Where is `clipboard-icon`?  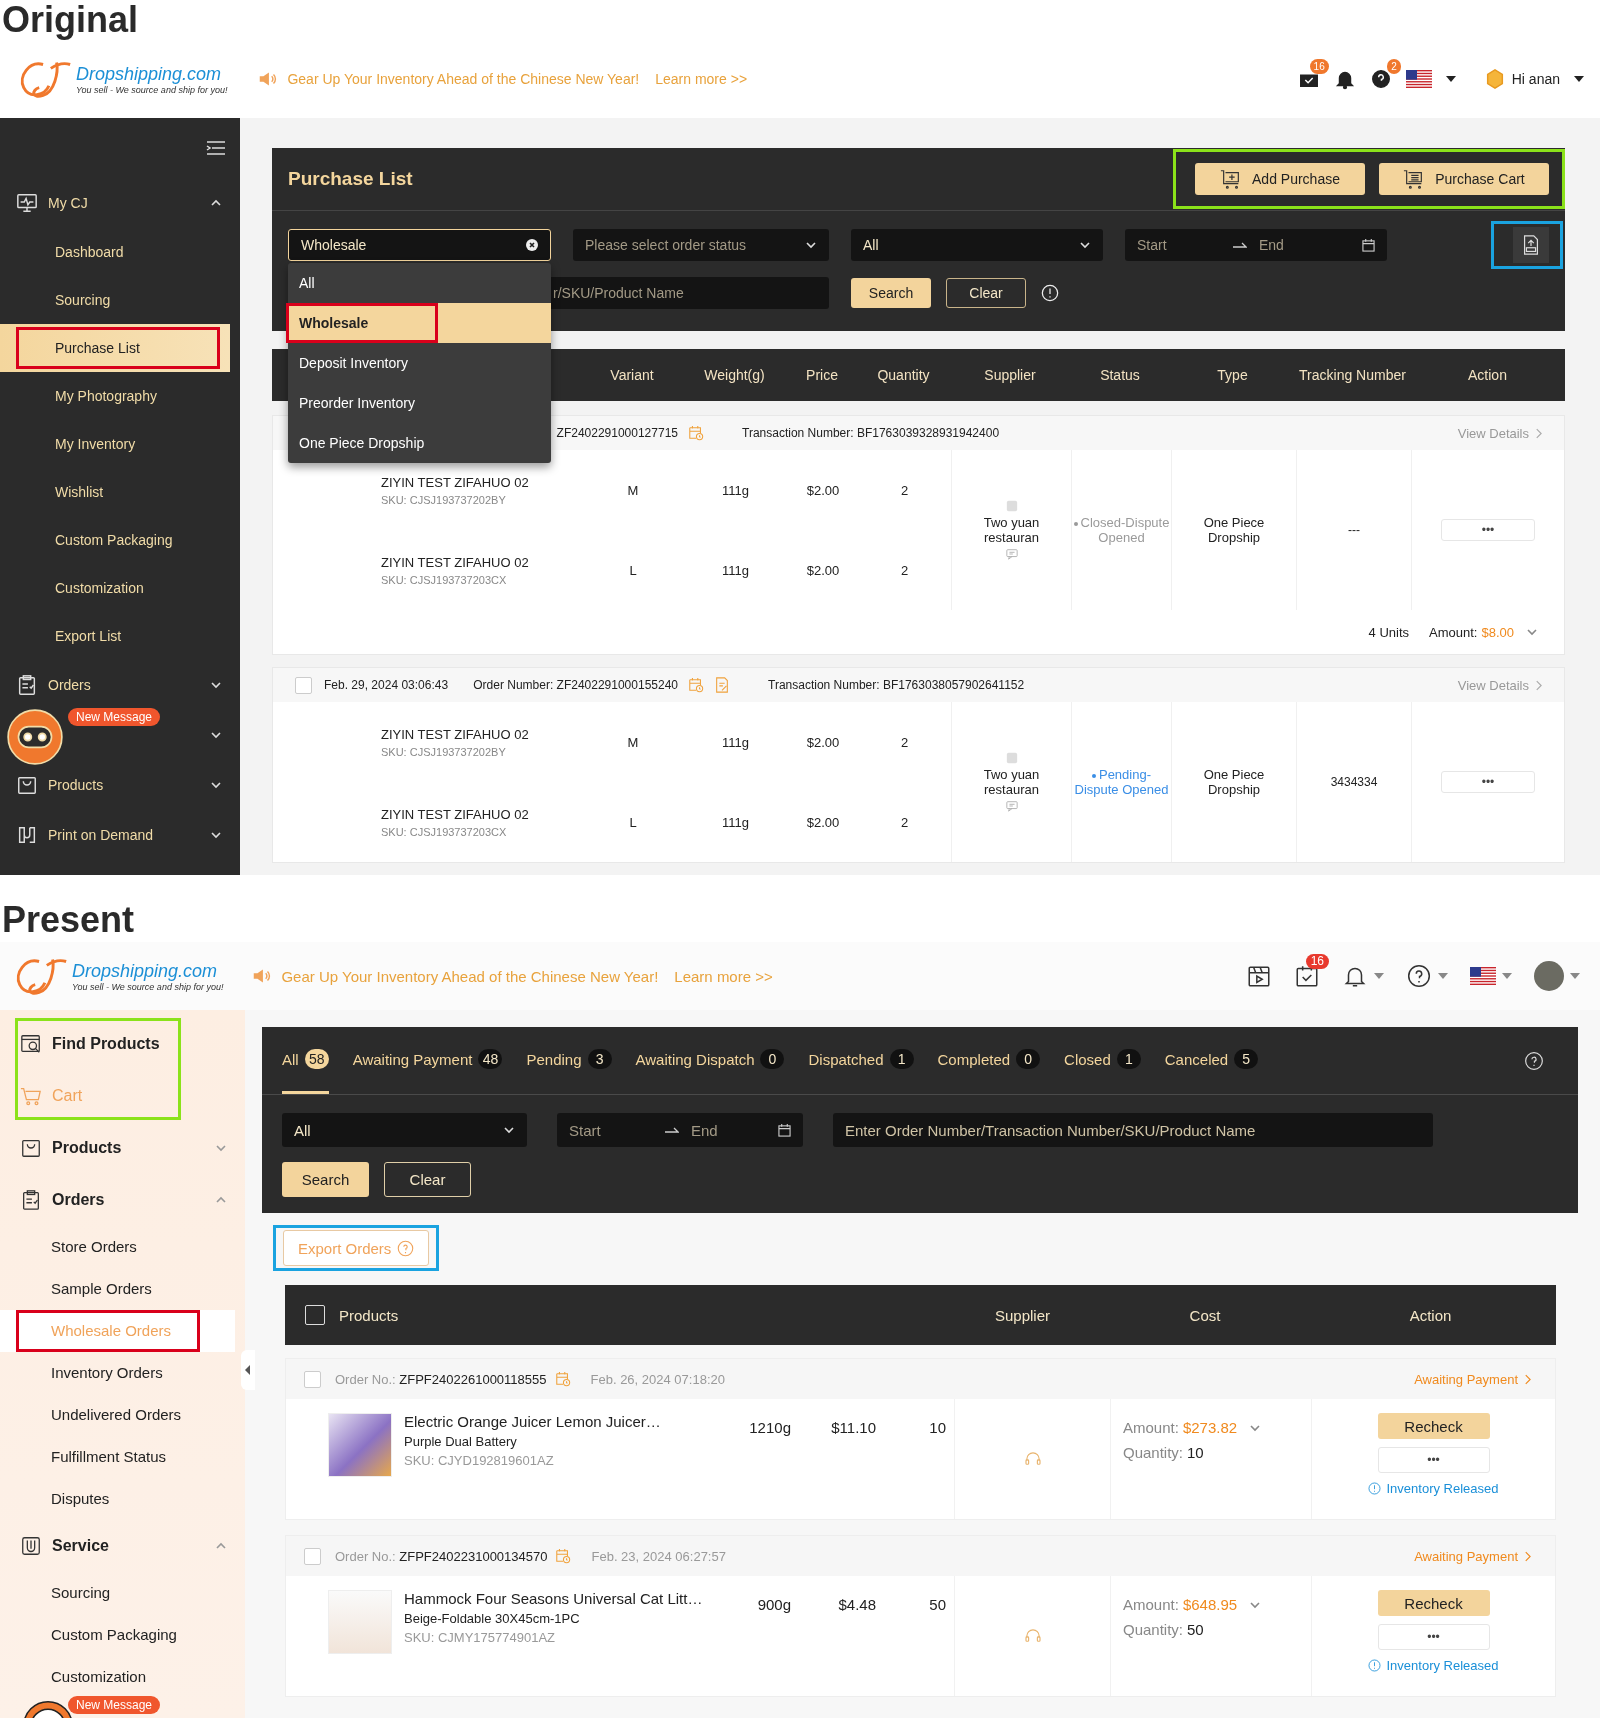 clipboard-icon is located at coordinates (27, 685).